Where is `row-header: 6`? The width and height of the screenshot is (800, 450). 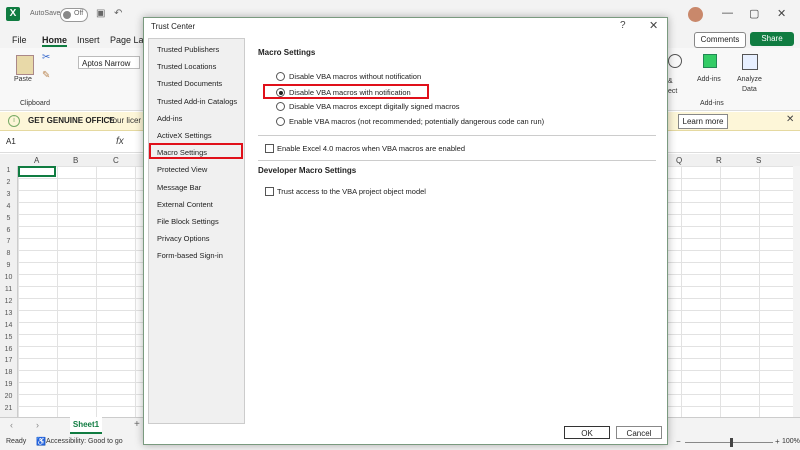
row-header: 6 is located at coordinates (8, 230).